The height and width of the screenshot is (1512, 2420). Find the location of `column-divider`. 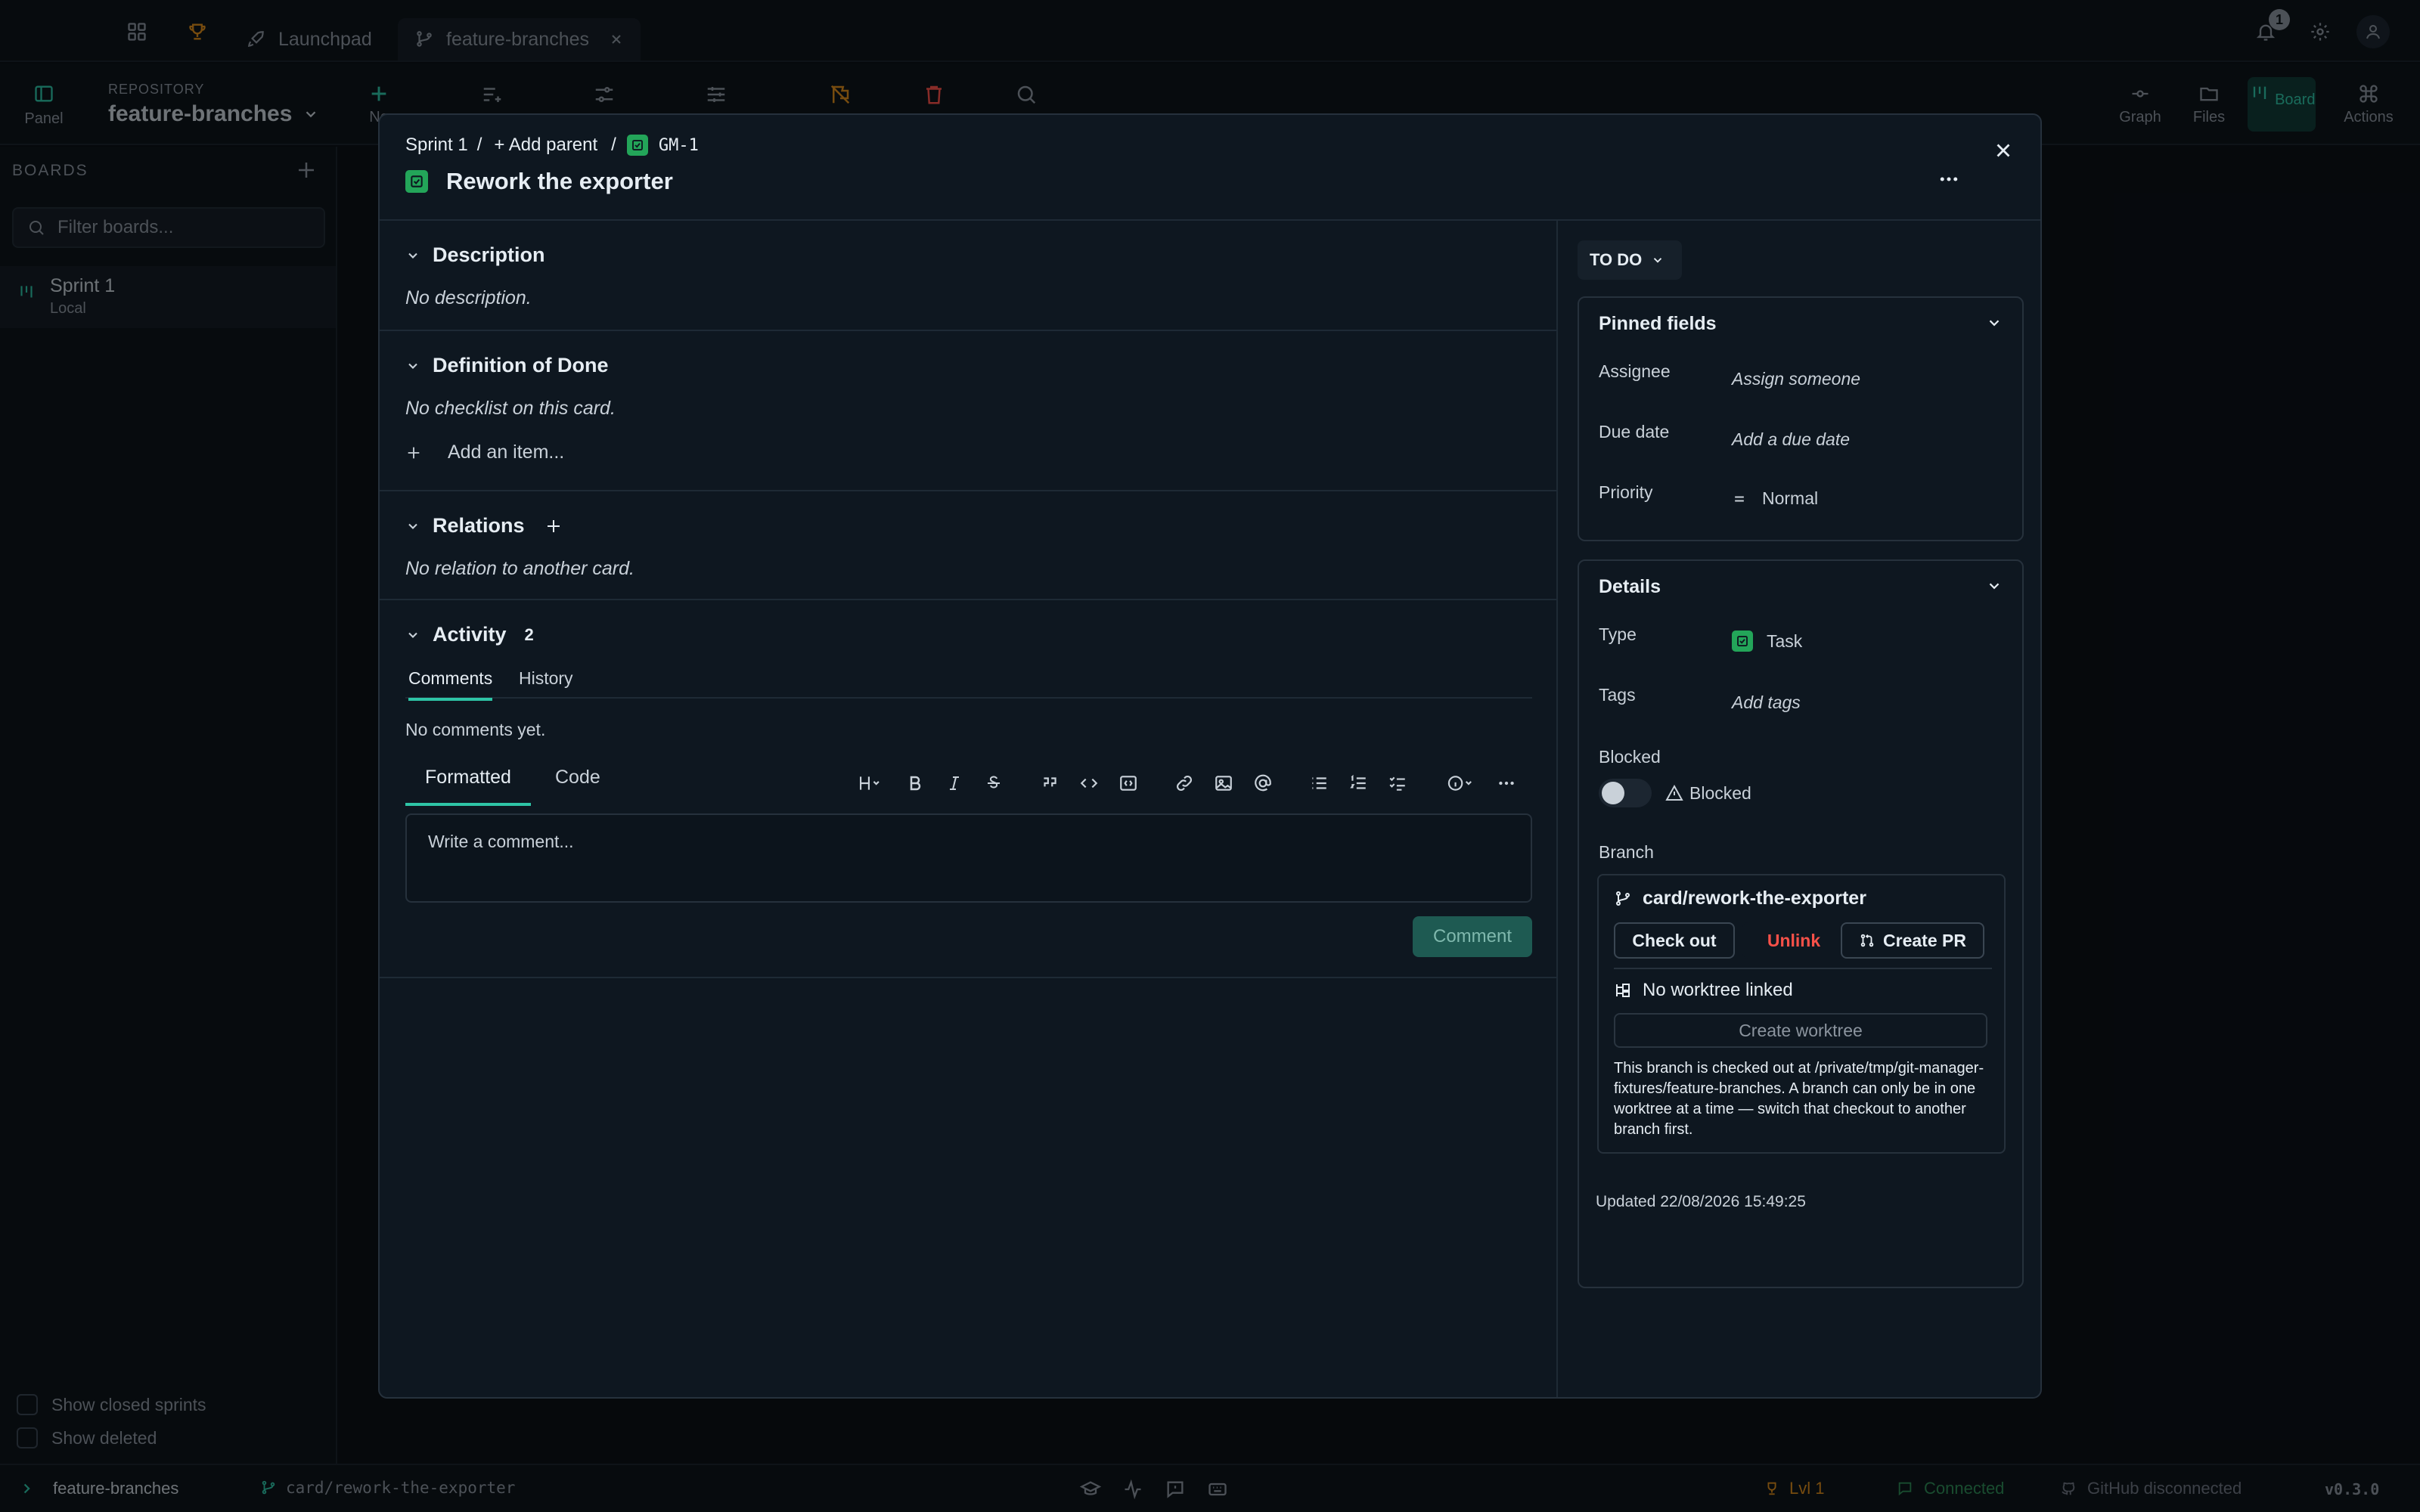

column-divider is located at coordinates (1557, 809).